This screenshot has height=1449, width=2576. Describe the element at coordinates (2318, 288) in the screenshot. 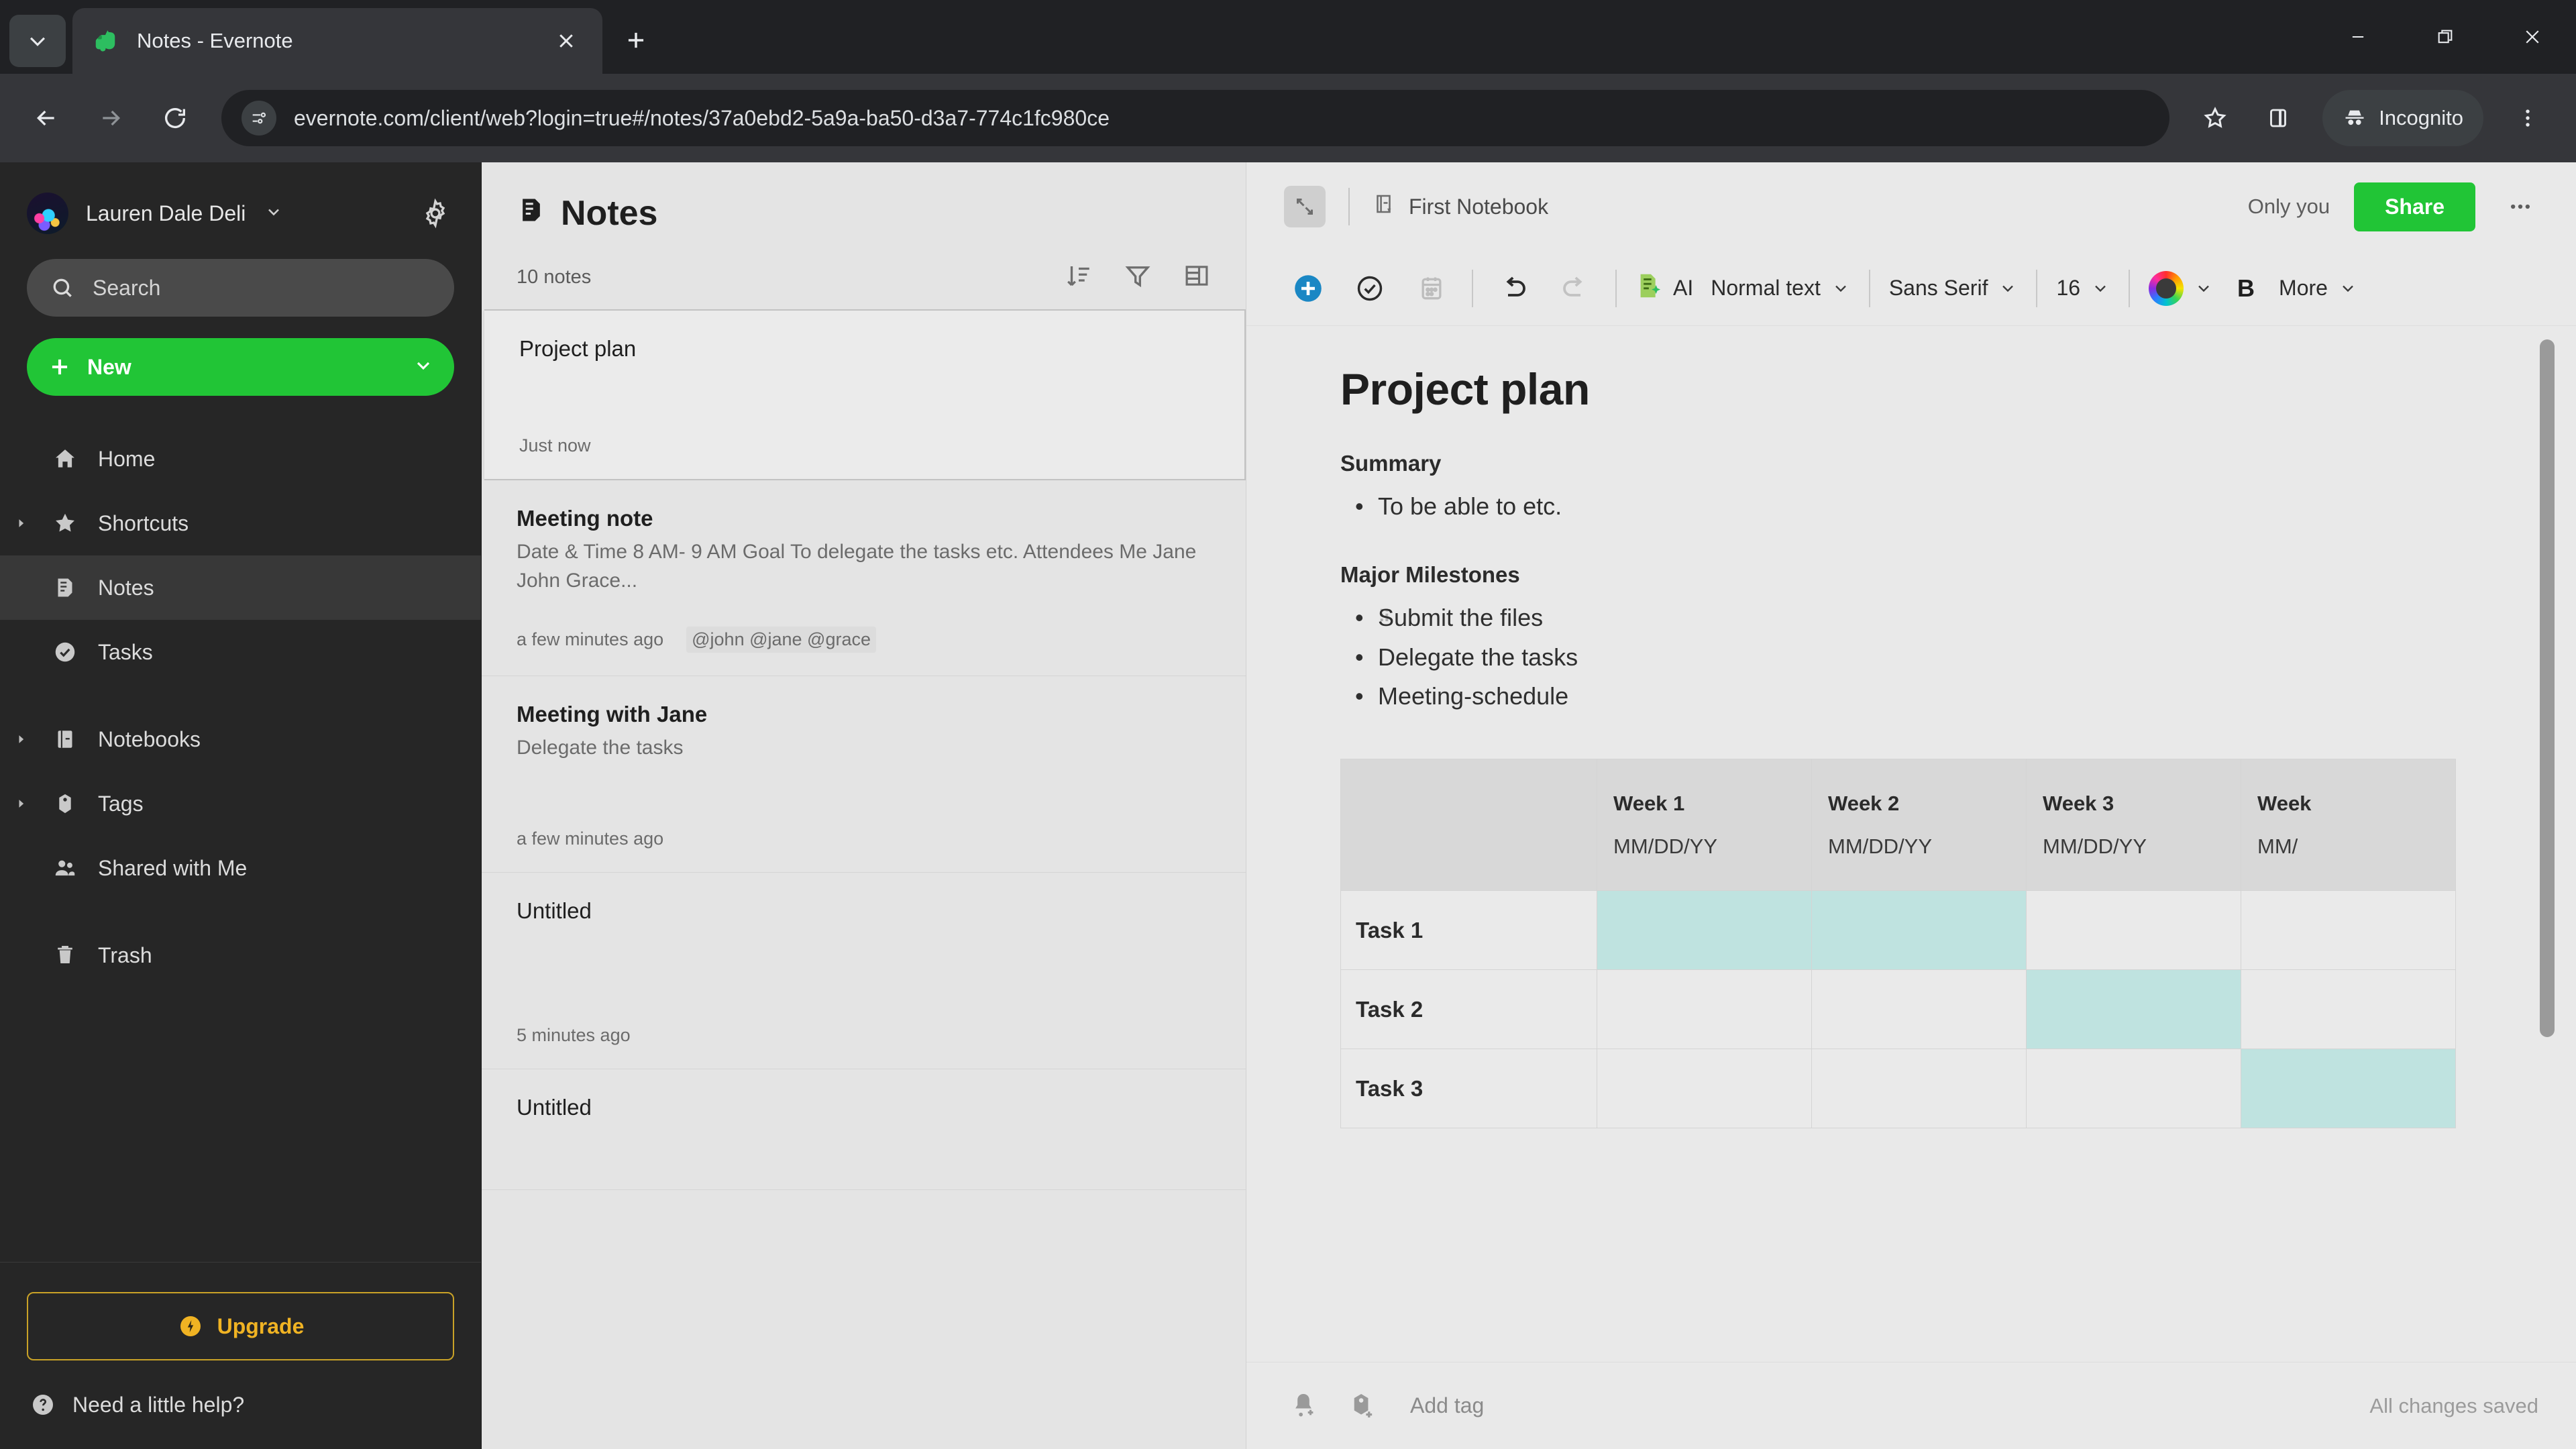

I see `more-formatting-dropdown: More` at that location.